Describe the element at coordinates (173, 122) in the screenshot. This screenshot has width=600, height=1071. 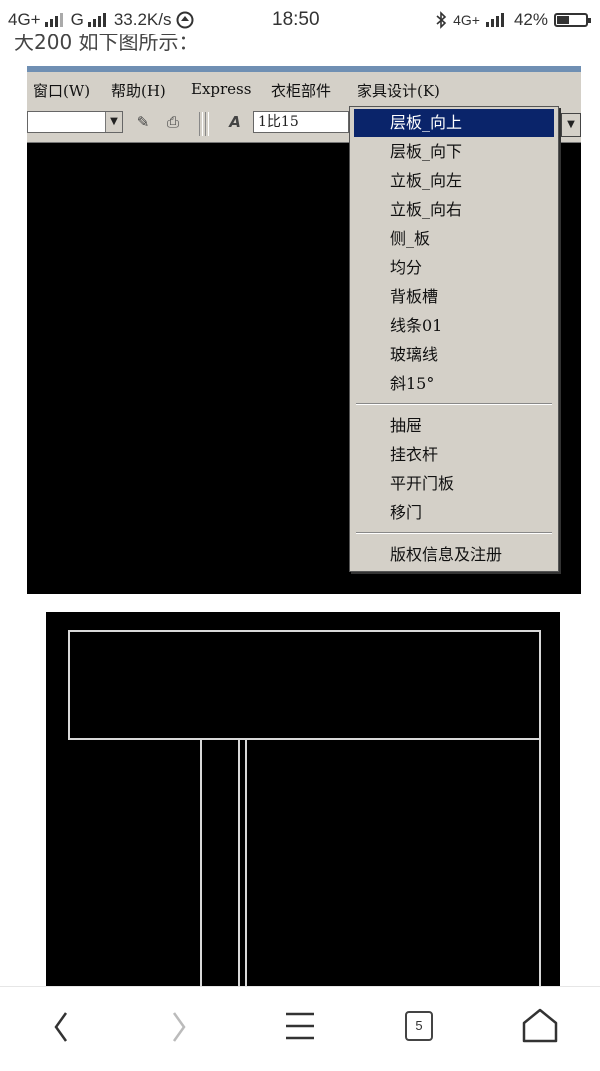
I see `print-tool-icon: ⎙` at that location.